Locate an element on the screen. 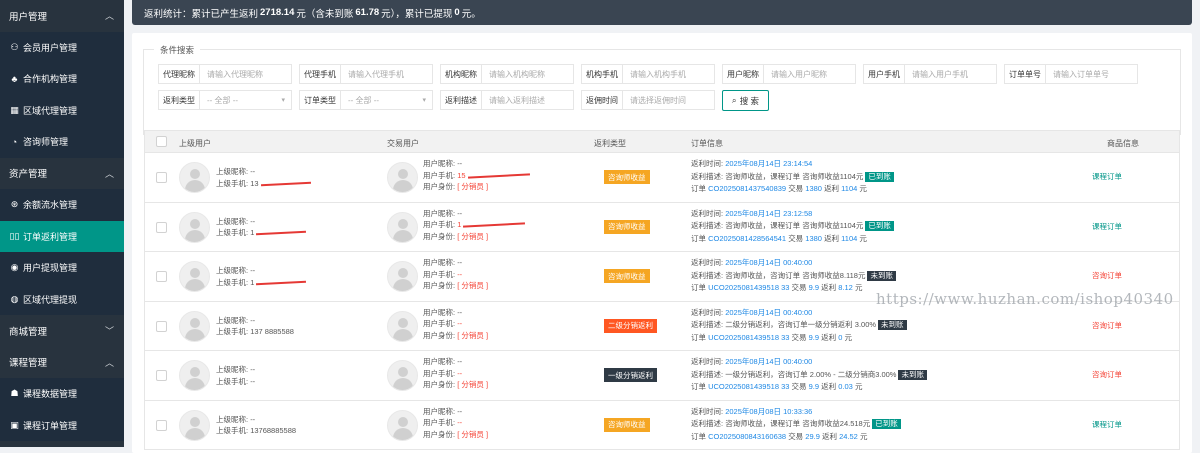 The image size is (1200, 453). input-placeholder: 请输入订单单号 is located at coordinates (1081, 74).